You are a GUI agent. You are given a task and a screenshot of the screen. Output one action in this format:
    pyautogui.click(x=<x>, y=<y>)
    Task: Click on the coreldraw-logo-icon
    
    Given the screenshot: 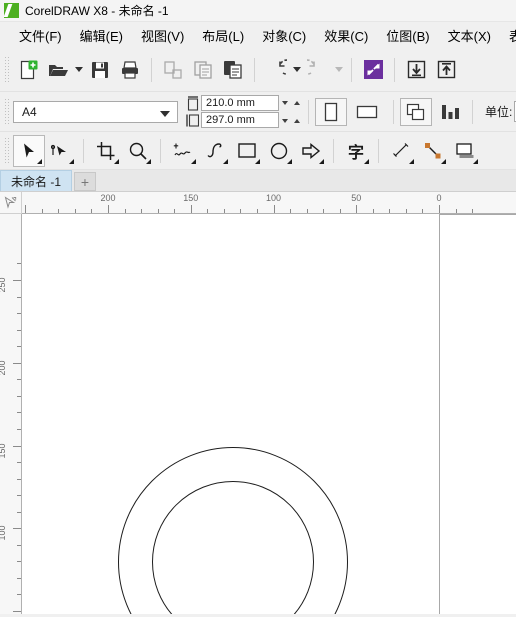 What is the action you would take?
    pyautogui.click(x=11, y=10)
    